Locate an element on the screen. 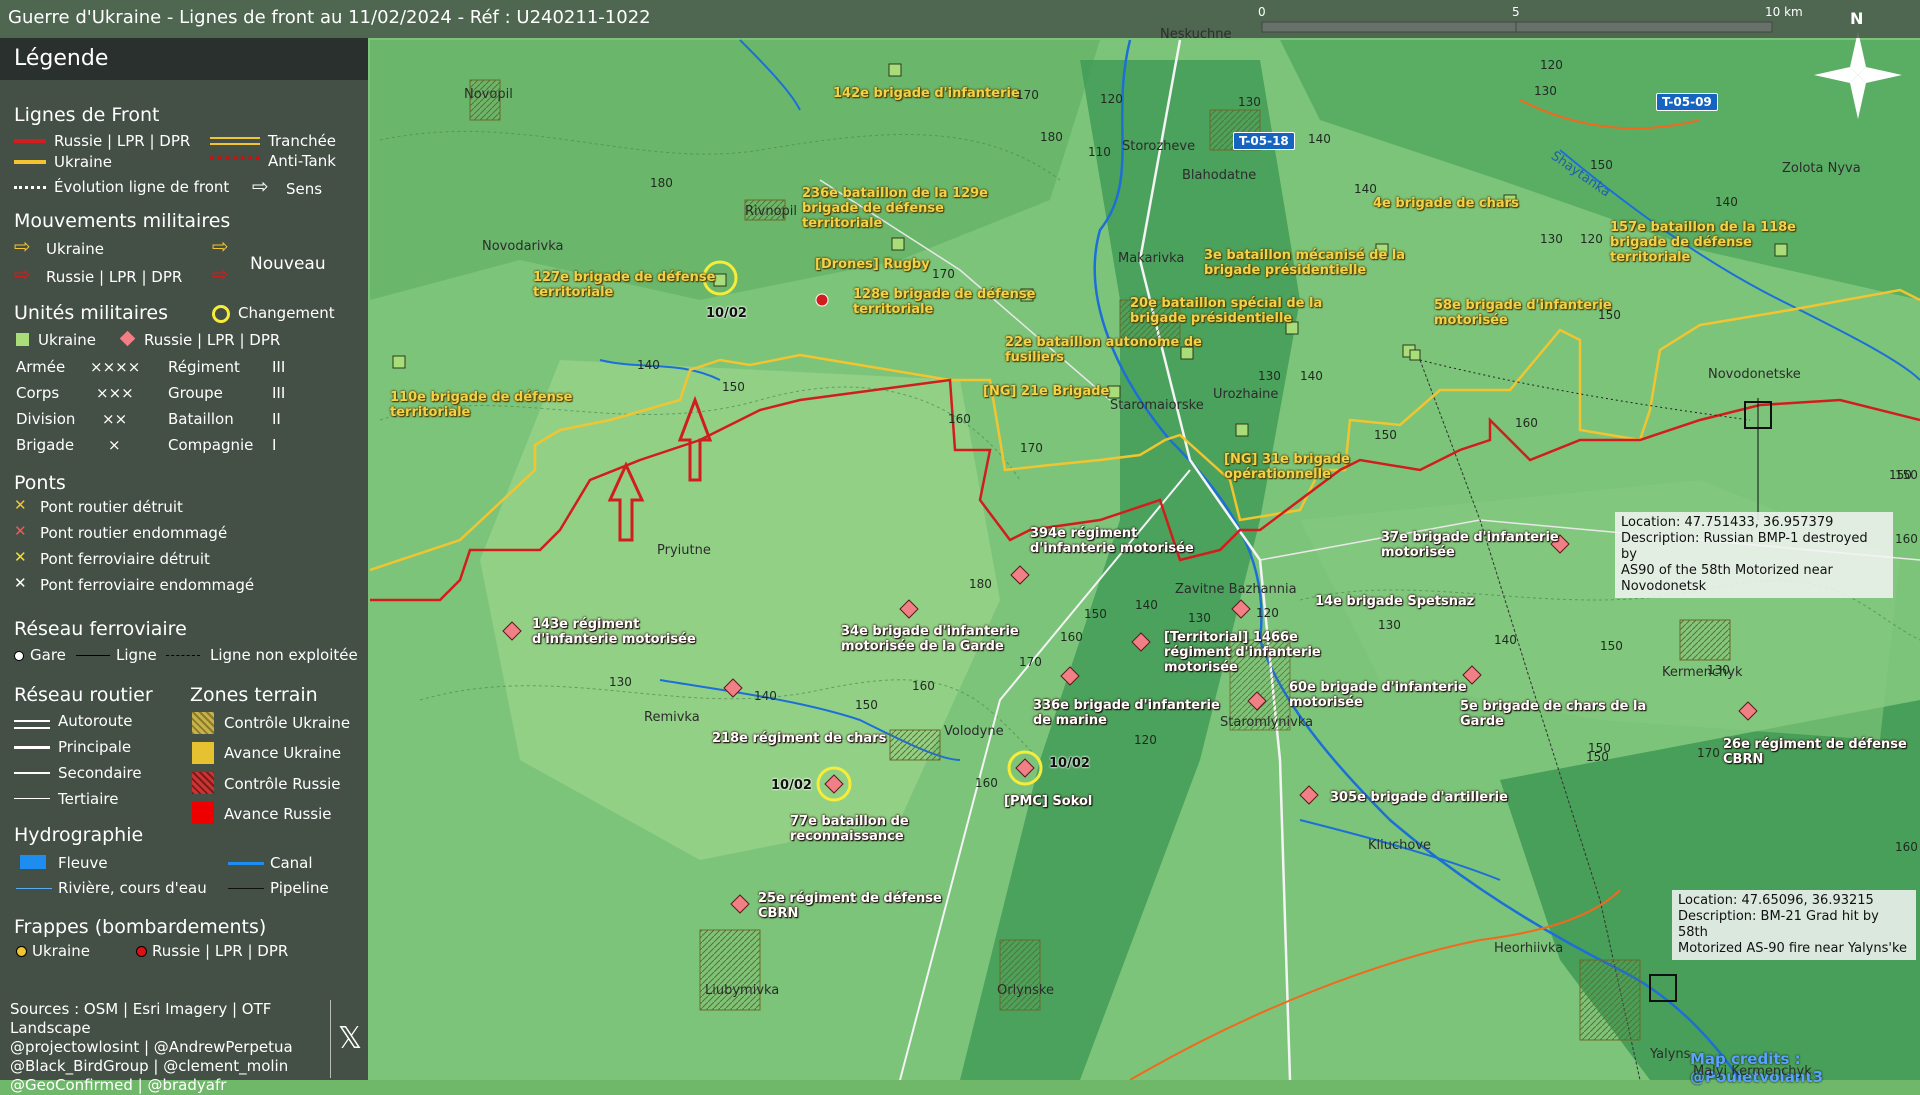 The width and height of the screenshot is (1920, 1095). scale-five: 5 is located at coordinates (1516, 12).